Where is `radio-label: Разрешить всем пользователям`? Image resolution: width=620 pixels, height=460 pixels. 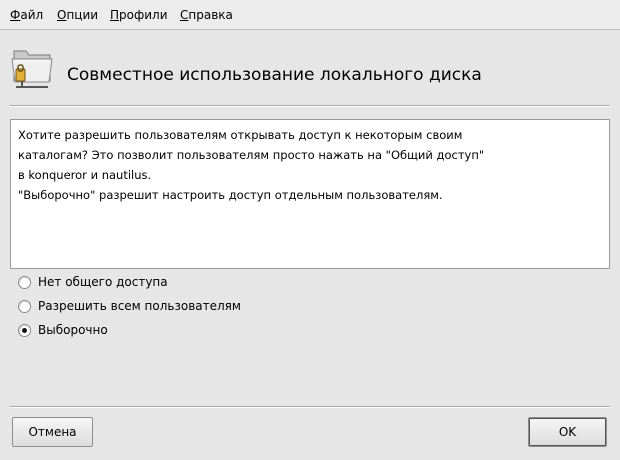
radio-label: Разрешить всем пользователям is located at coordinates (139, 306).